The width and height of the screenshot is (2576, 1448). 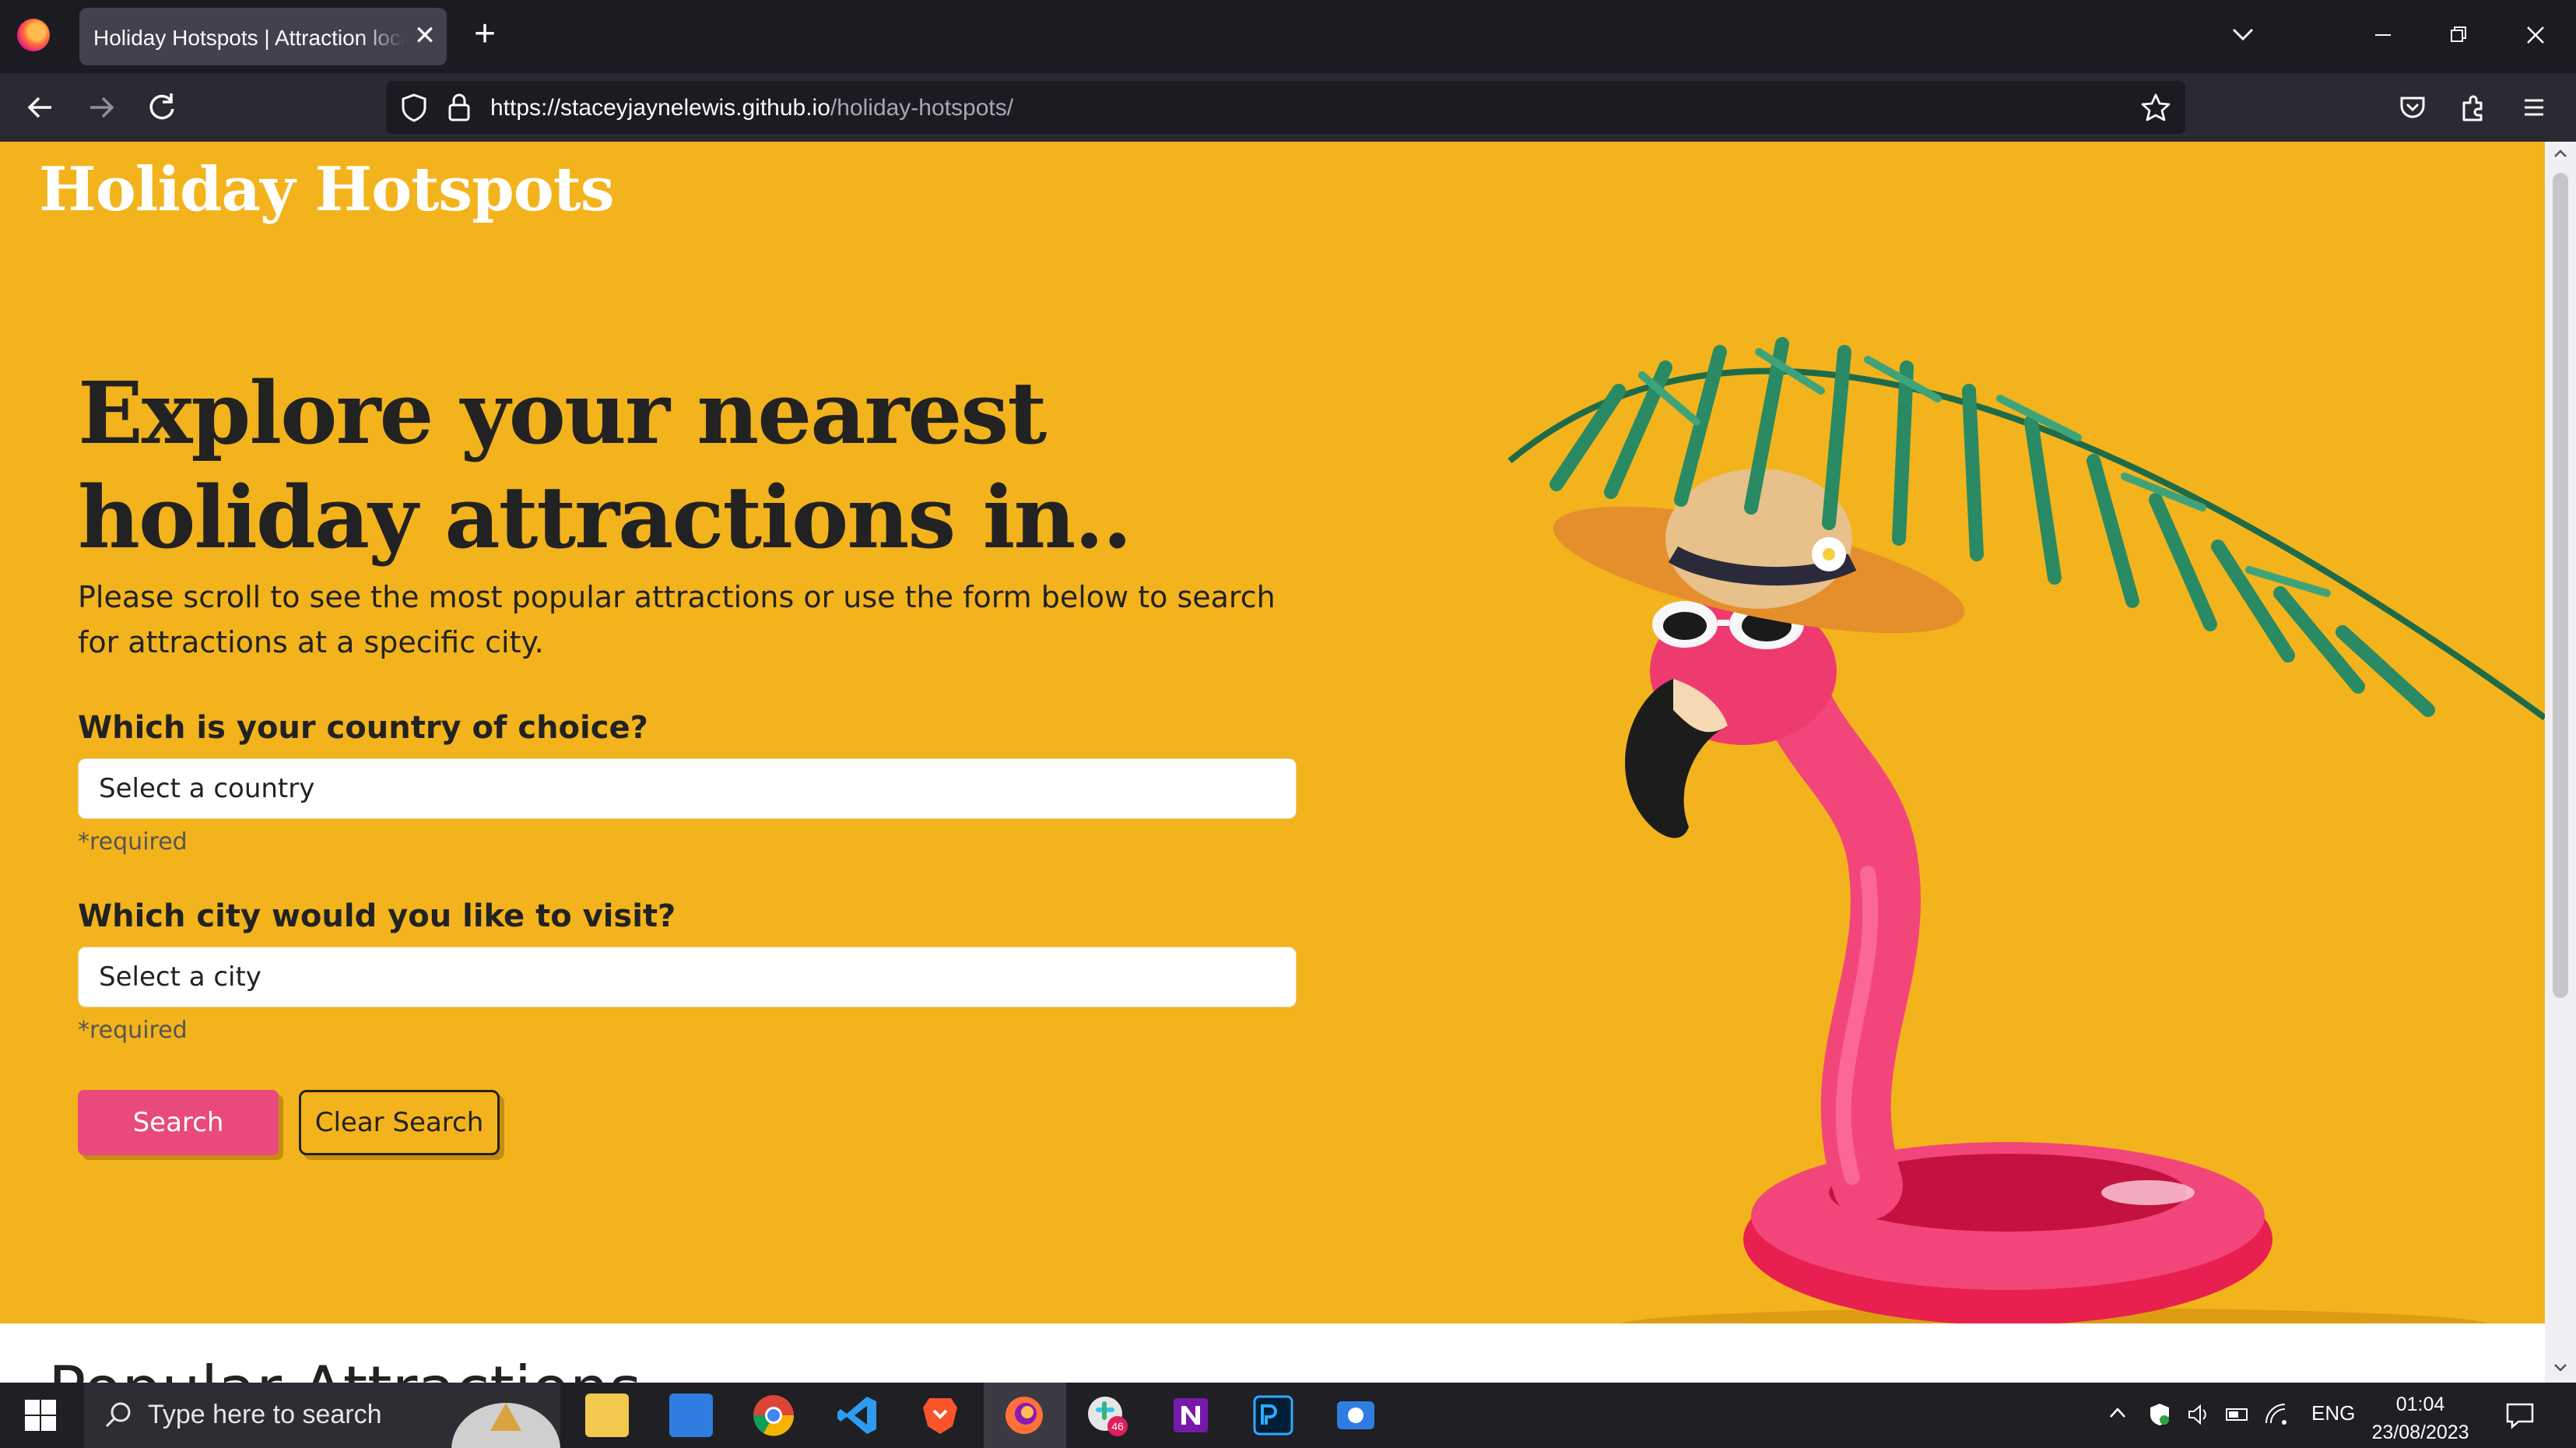 What do you see at coordinates (414, 107) in the screenshot?
I see `tracking-protection-shield-icon` at bounding box center [414, 107].